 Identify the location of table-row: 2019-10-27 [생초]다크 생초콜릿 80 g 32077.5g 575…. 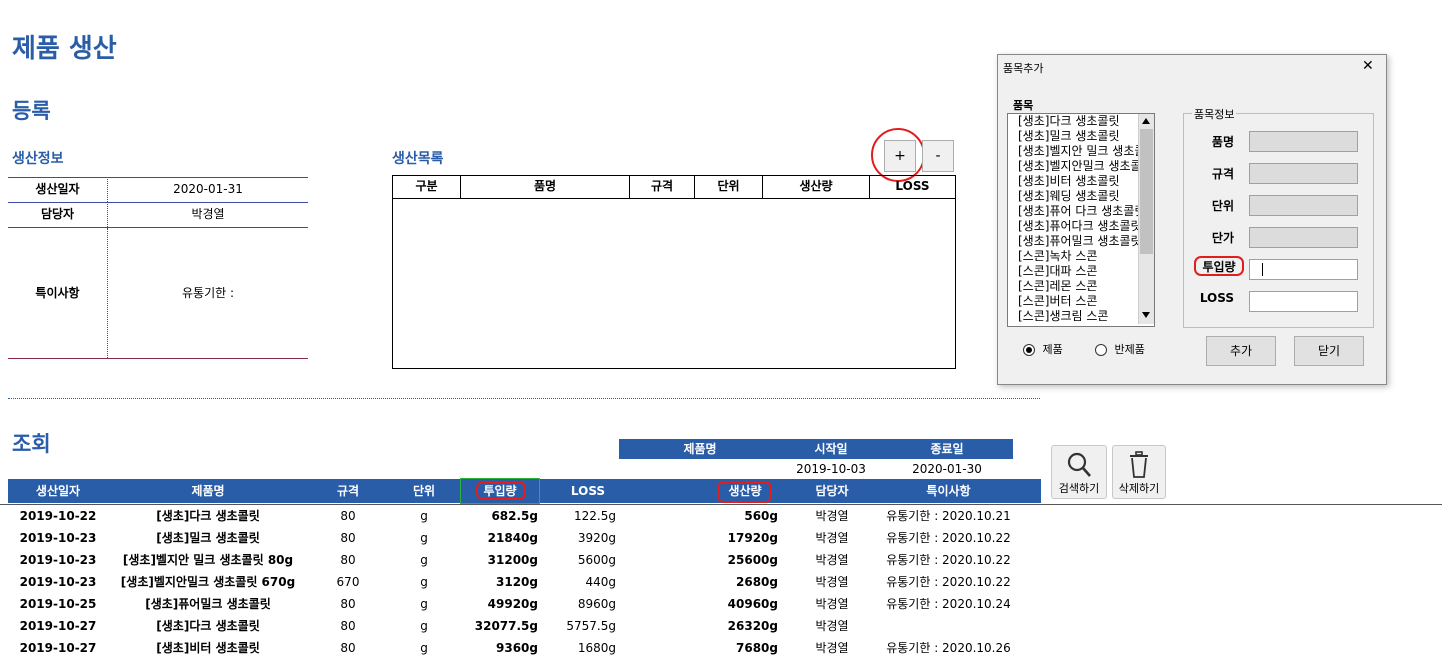
(528, 626).